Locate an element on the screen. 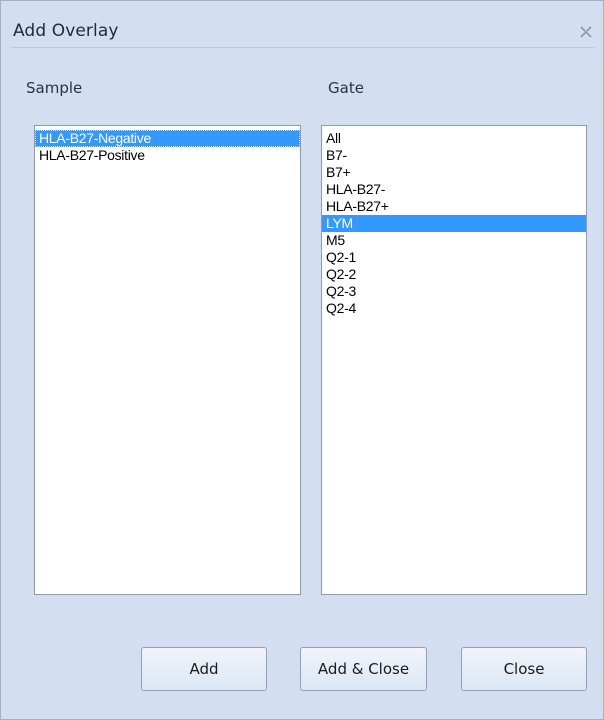 The image size is (604, 720). gate-list-item: Q2-3 is located at coordinates (454, 291).